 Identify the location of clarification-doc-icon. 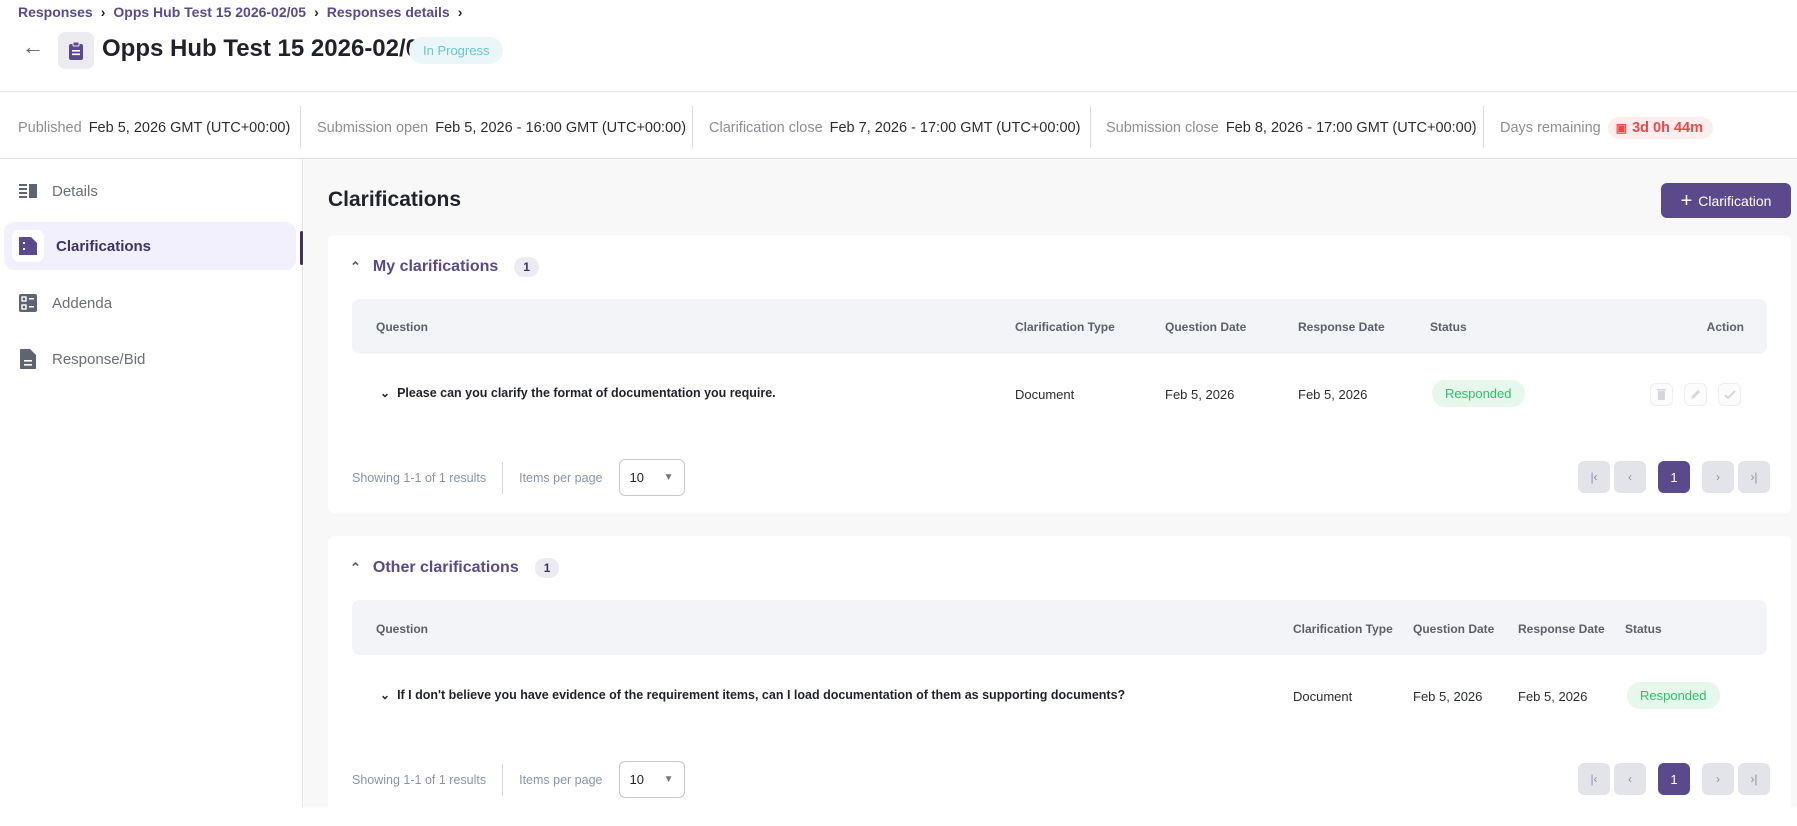
(28, 246).